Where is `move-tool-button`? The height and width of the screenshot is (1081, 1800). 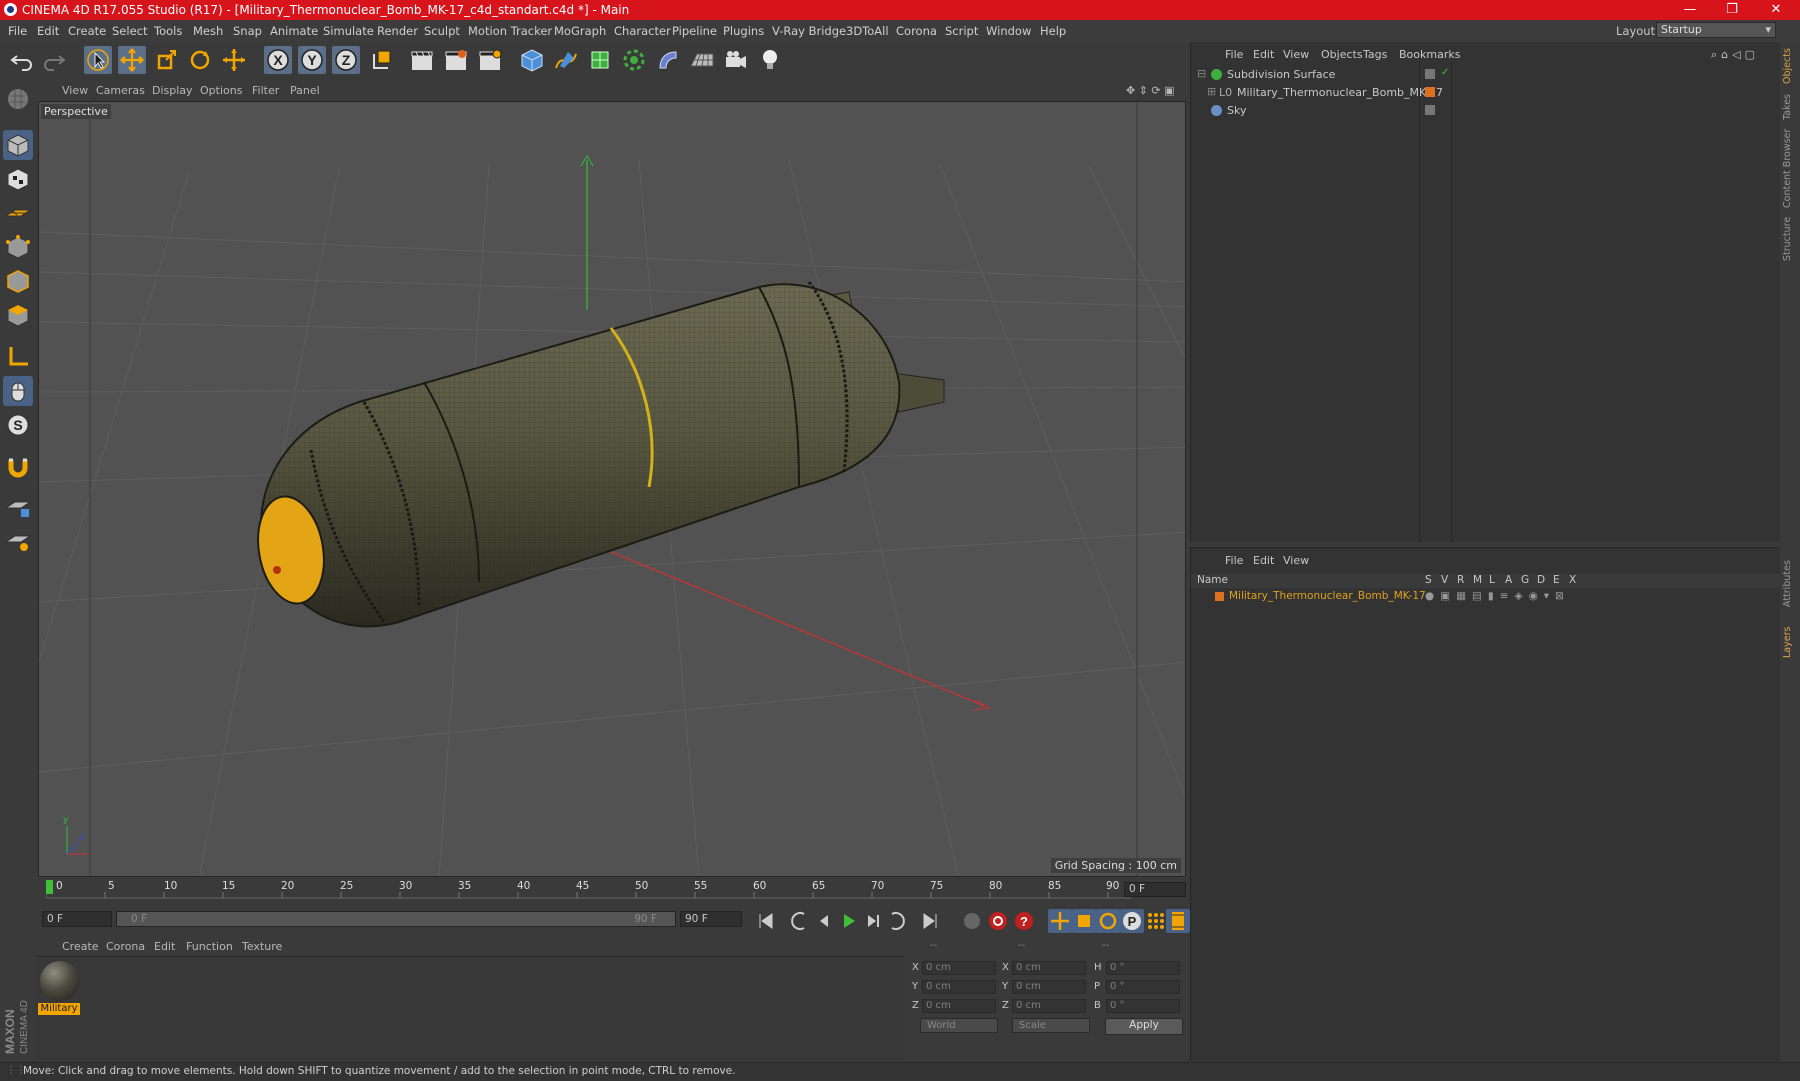 move-tool-button is located at coordinates (132, 60).